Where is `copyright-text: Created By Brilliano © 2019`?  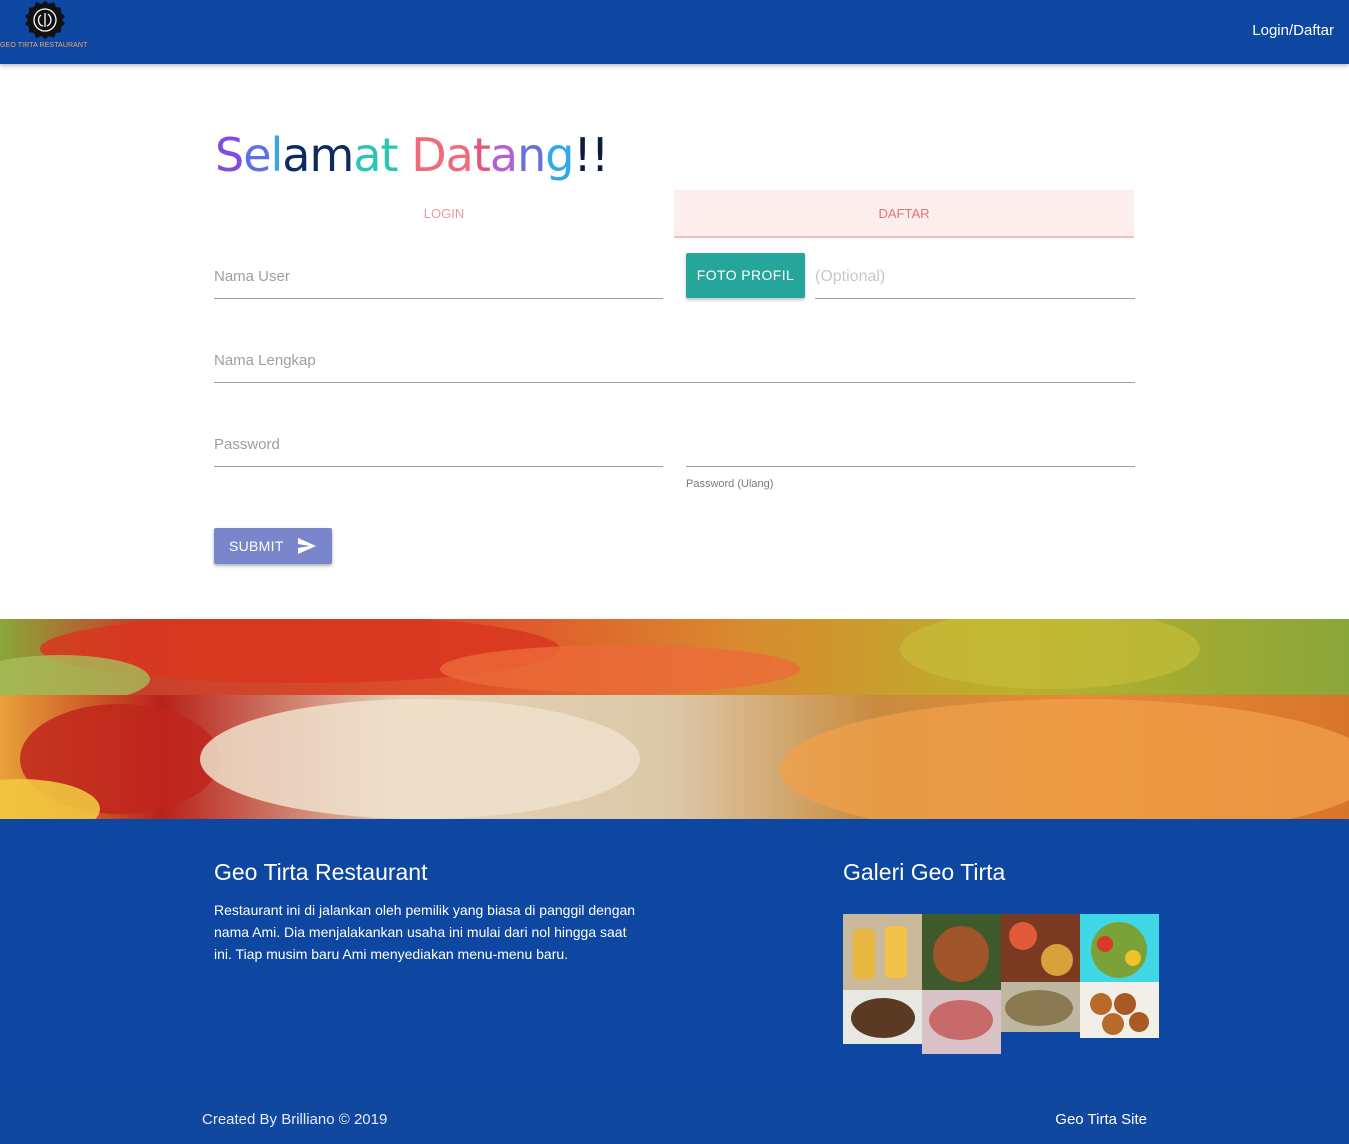 copyright-text: Created By Brilliano © 2019 is located at coordinates (295, 1119).